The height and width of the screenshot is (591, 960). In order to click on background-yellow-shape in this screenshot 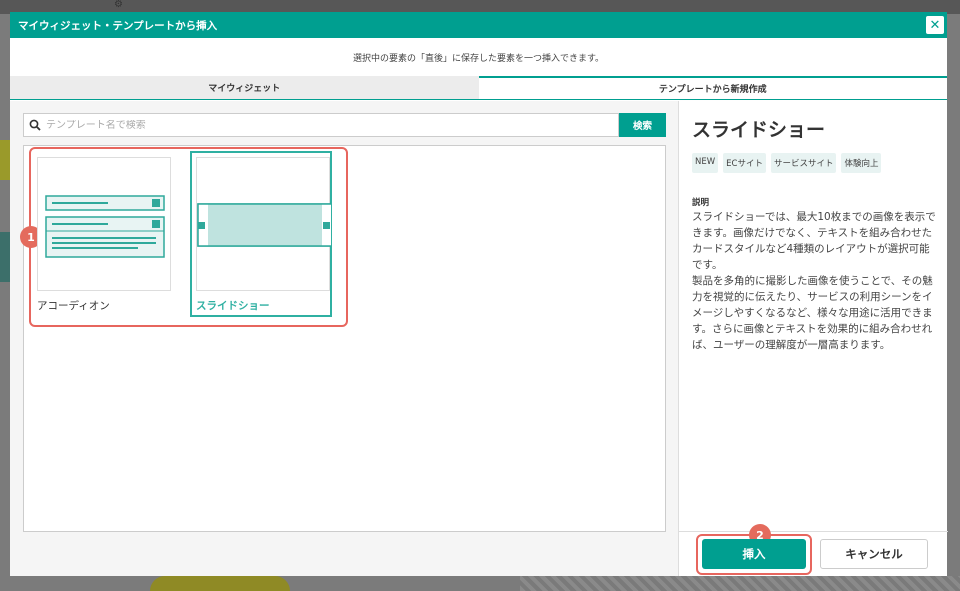, I will do `click(220, 583)`.